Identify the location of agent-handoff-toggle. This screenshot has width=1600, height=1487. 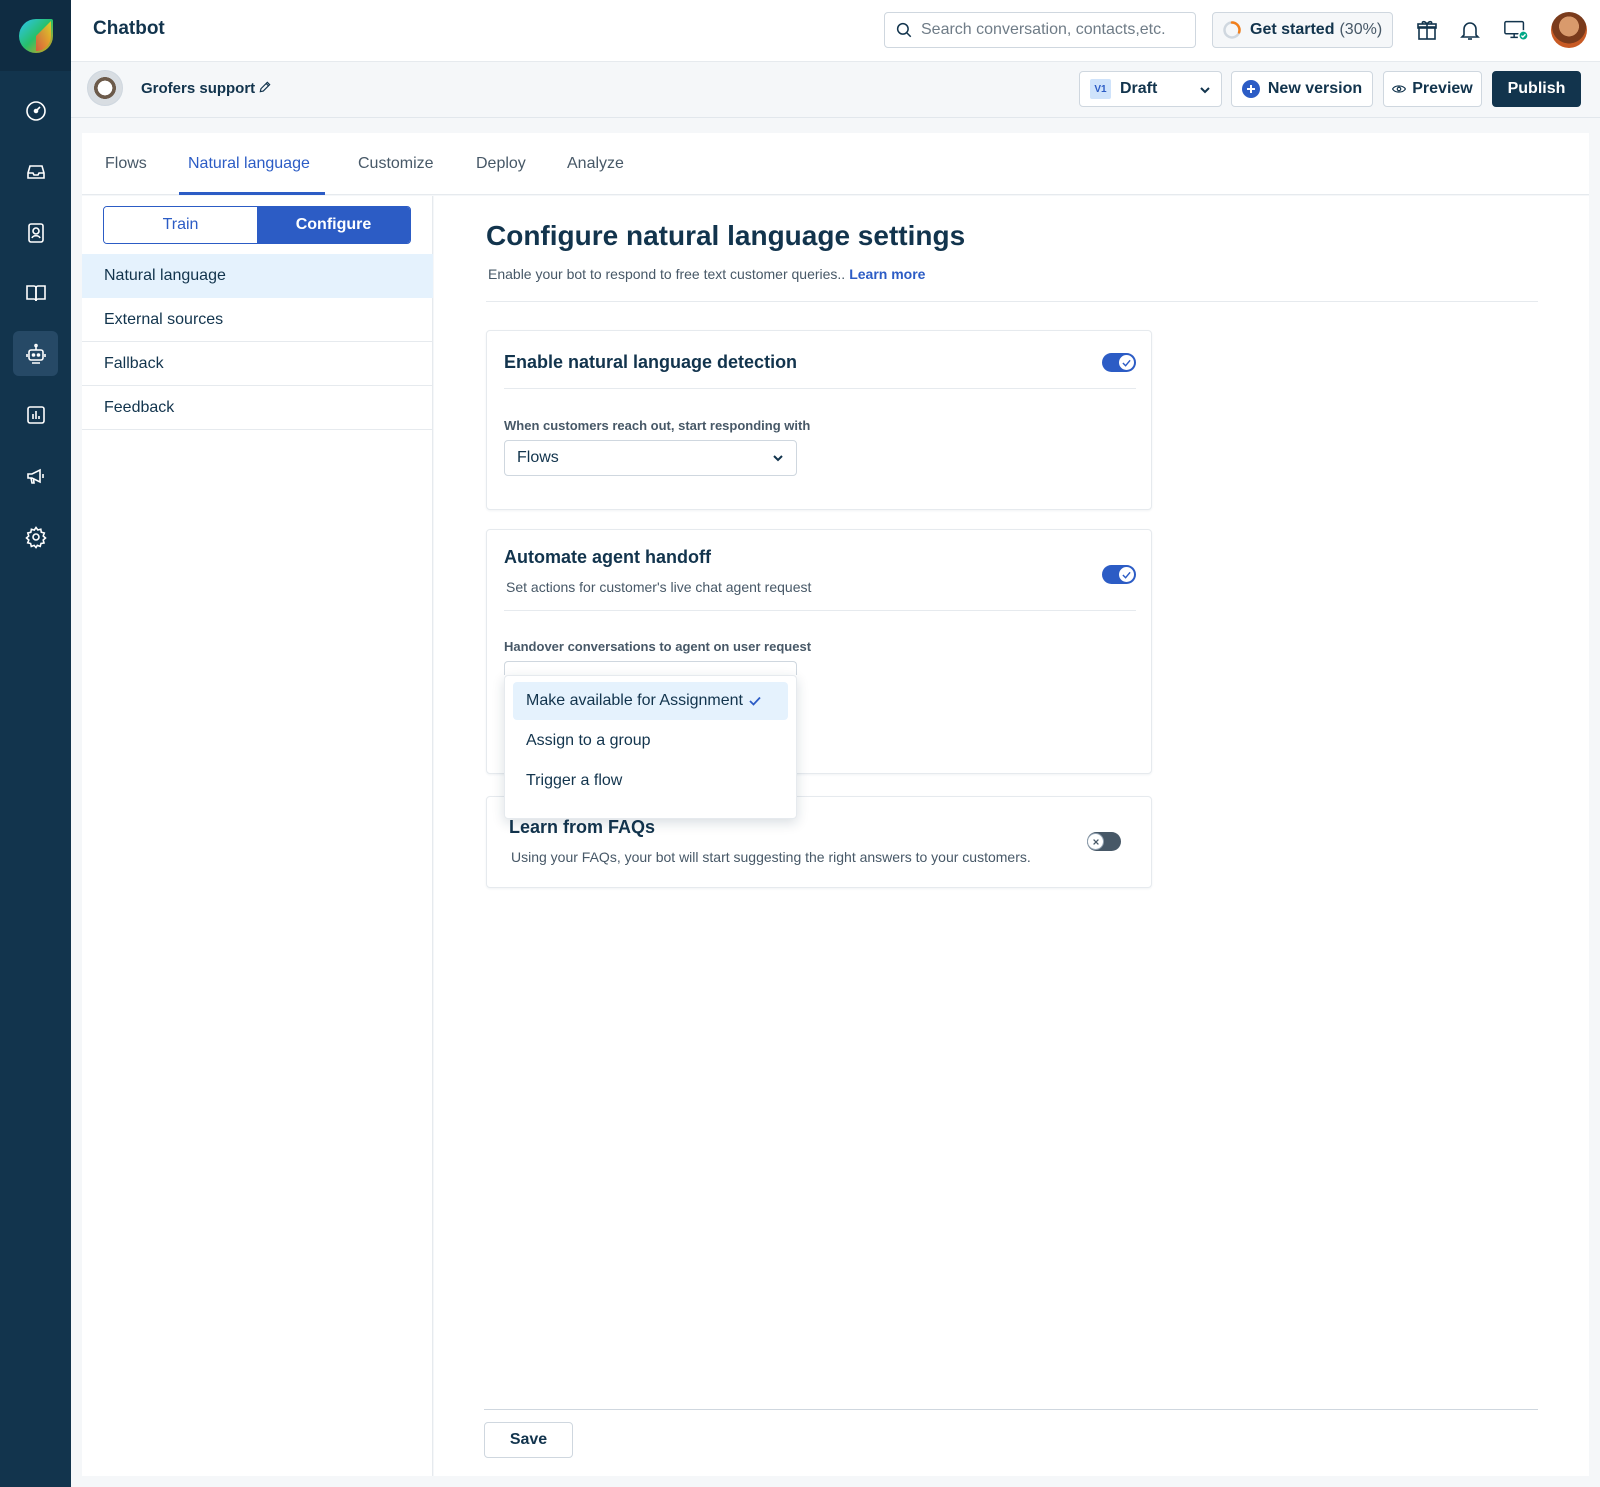
(1119, 574).